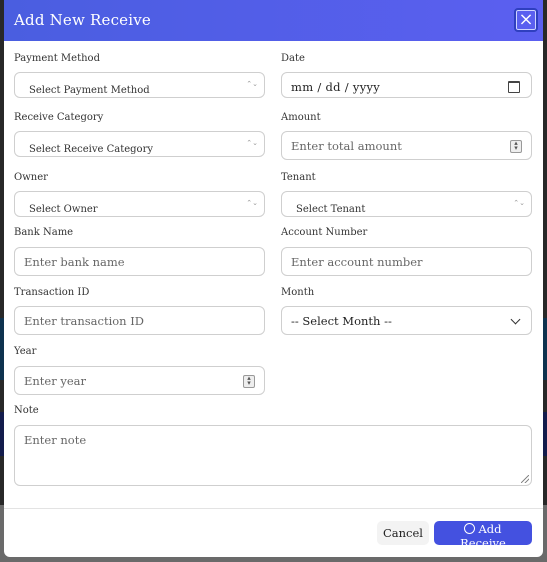  I want to click on date-input: mm / dd / yyyy, so click(406, 85).